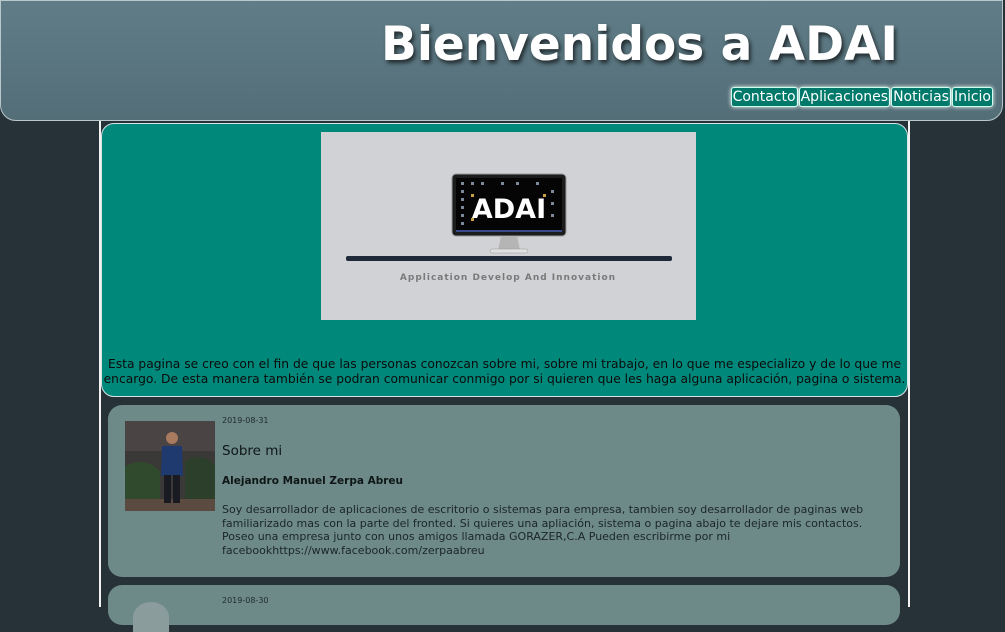  I want to click on adai-logo-image: ADAI Application Develop And Innovation, so click(508, 226).